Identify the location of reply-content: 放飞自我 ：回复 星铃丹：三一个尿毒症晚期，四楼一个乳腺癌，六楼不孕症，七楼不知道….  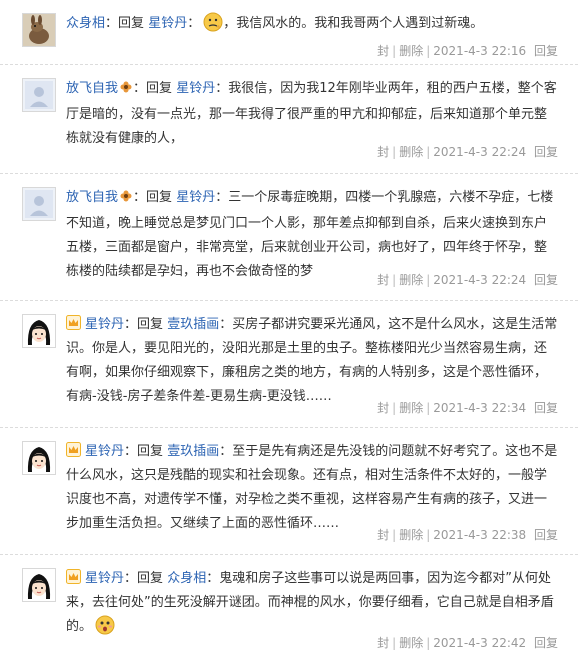
(312, 235).